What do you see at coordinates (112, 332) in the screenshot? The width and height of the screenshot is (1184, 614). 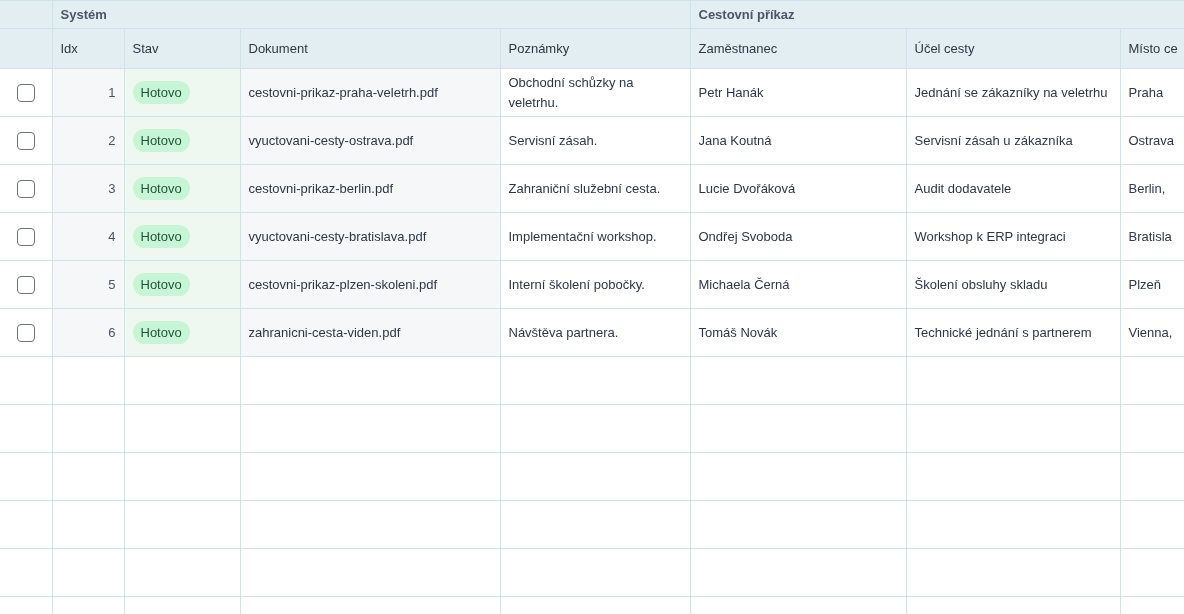 I see `row-index: 6` at bounding box center [112, 332].